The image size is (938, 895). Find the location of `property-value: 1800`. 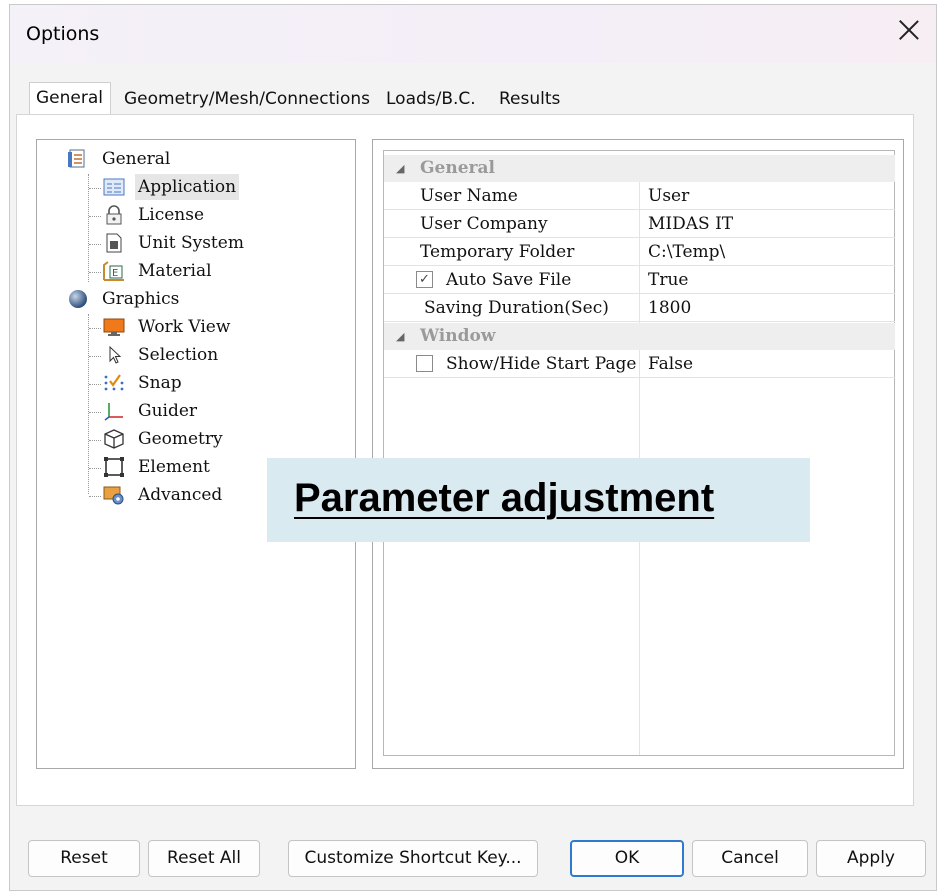

property-value: 1800 is located at coordinates (669, 308).